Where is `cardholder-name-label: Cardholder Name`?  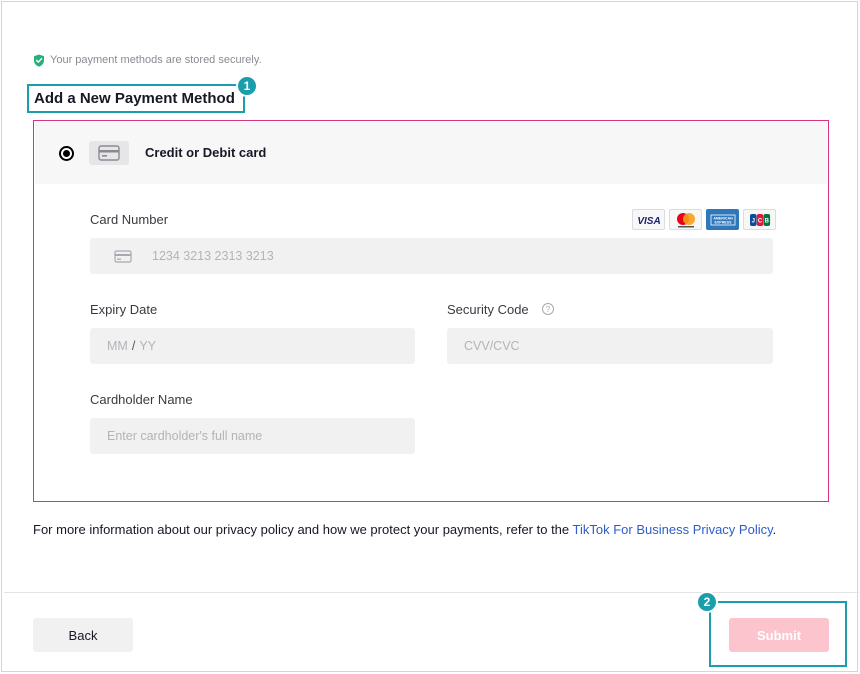
cardholder-name-label: Cardholder Name is located at coordinates (141, 399).